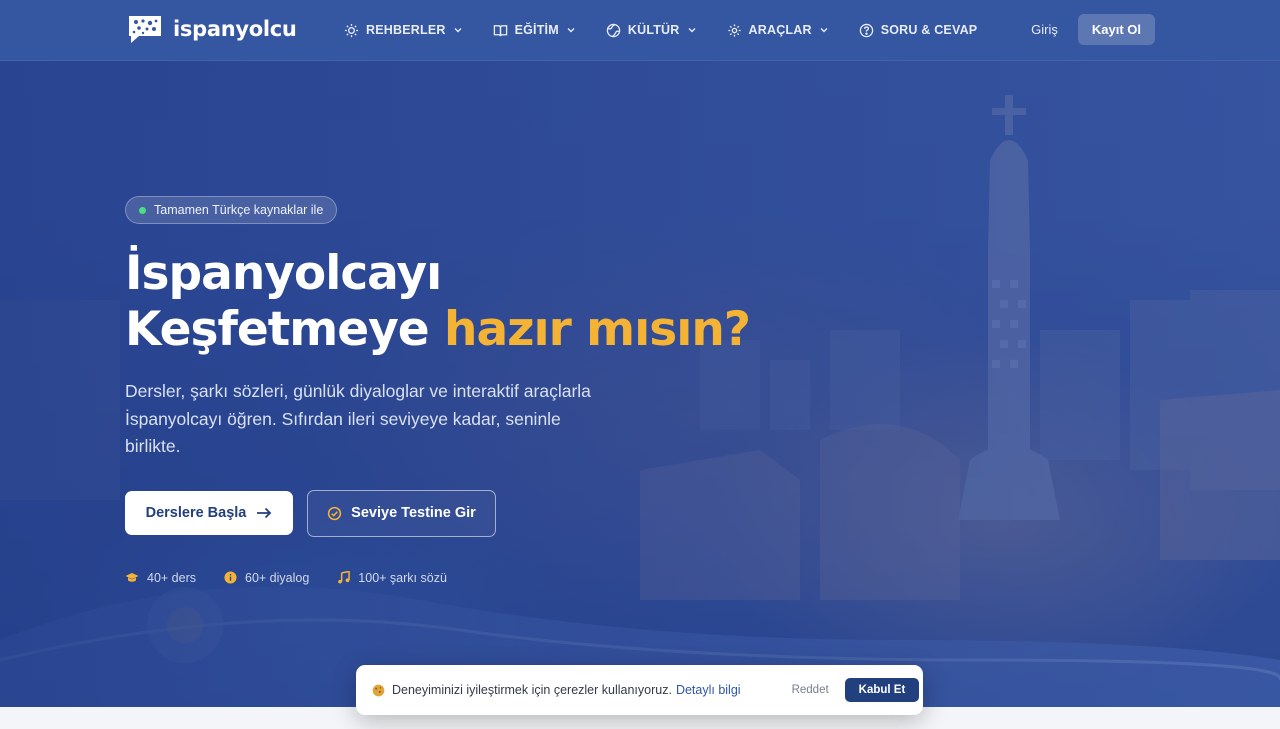 This screenshot has height=729, width=1280. What do you see at coordinates (132, 577) in the screenshot?
I see `graduation-cap-icon` at bounding box center [132, 577].